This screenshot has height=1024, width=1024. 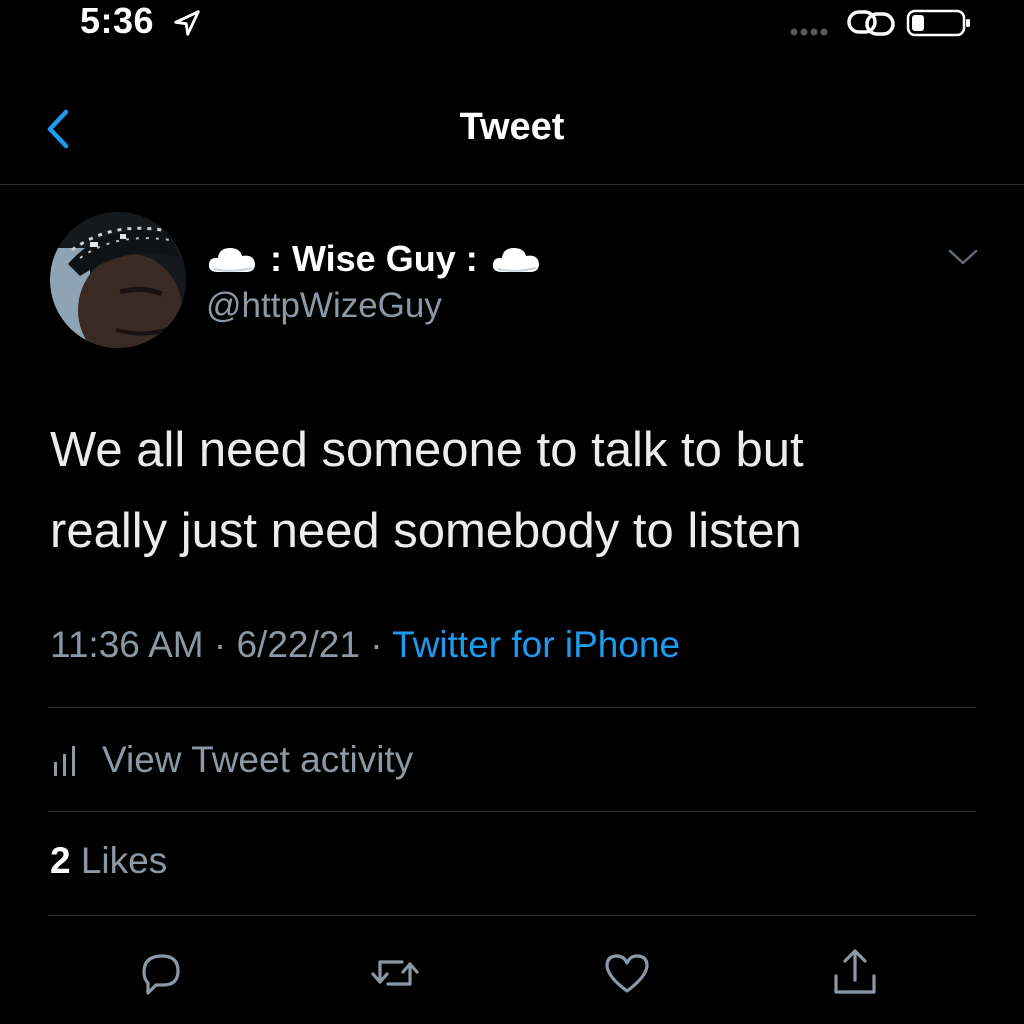 What do you see at coordinates (395, 973) in the screenshot?
I see `retweet-icon` at bounding box center [395, 973].